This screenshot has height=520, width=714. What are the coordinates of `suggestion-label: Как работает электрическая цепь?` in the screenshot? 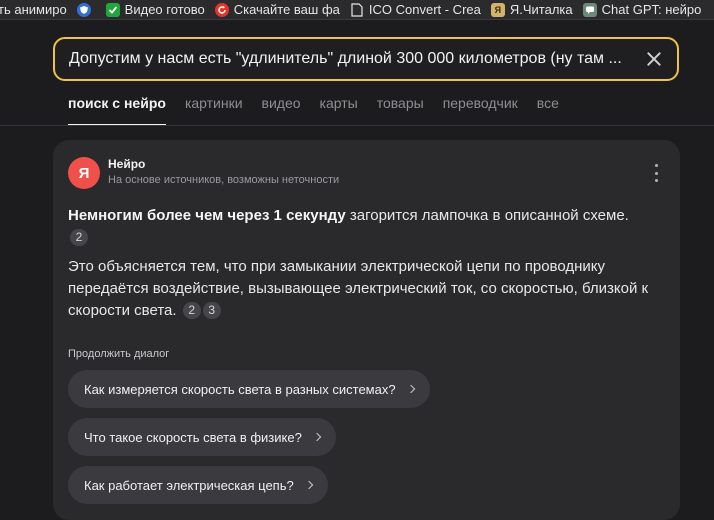 It's located at (189, 485).